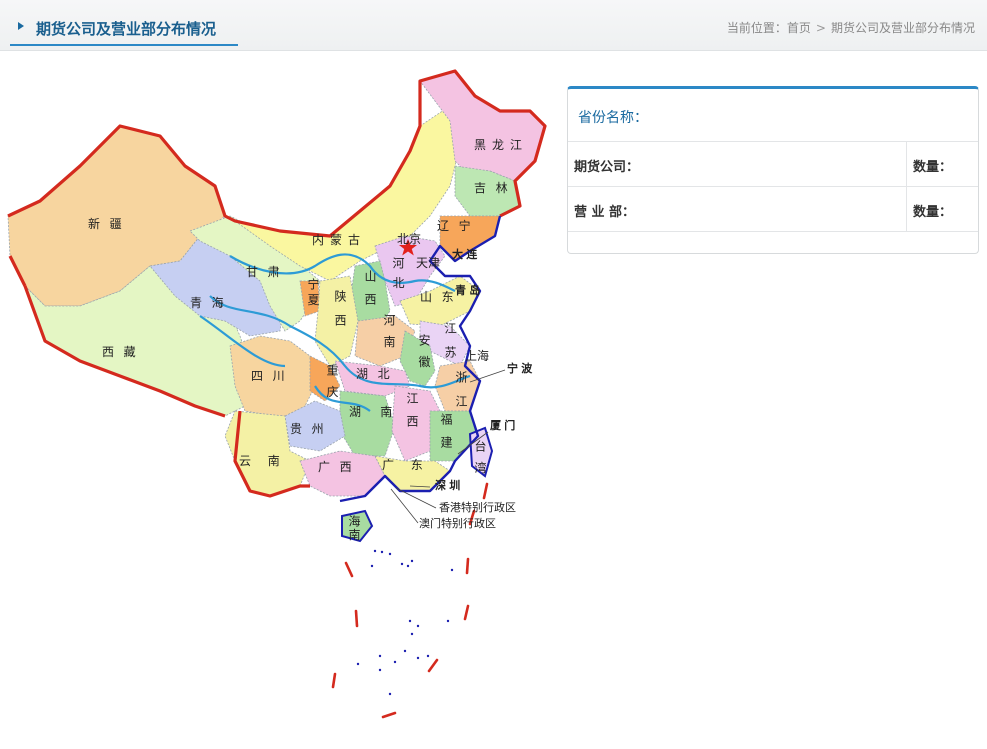 The image size is (987, 749). I want to click on south-sea-islands, so click(405, 622).